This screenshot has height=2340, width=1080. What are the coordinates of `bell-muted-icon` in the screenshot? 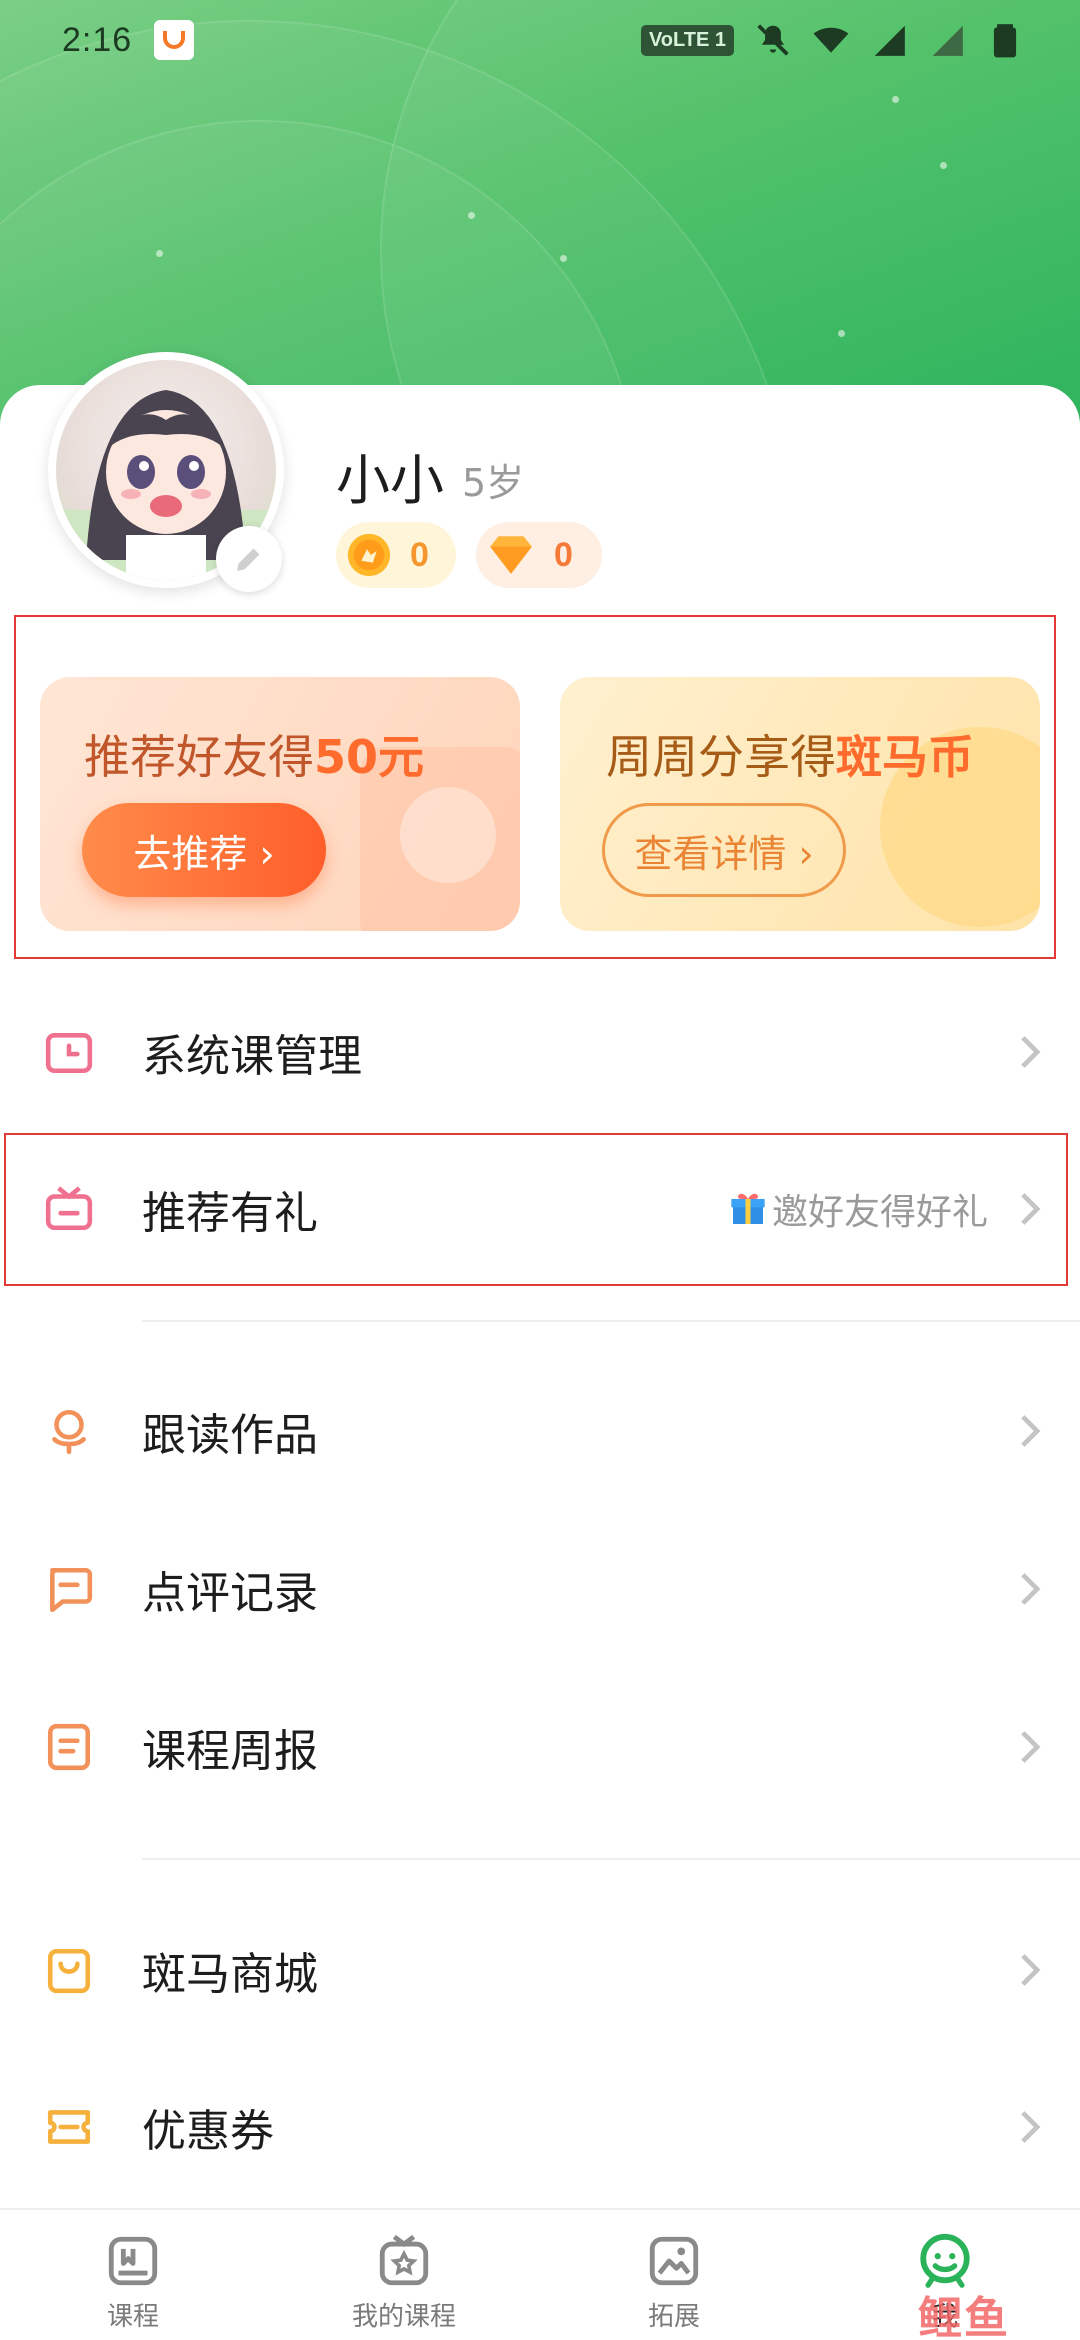 It's located at (773, 40).